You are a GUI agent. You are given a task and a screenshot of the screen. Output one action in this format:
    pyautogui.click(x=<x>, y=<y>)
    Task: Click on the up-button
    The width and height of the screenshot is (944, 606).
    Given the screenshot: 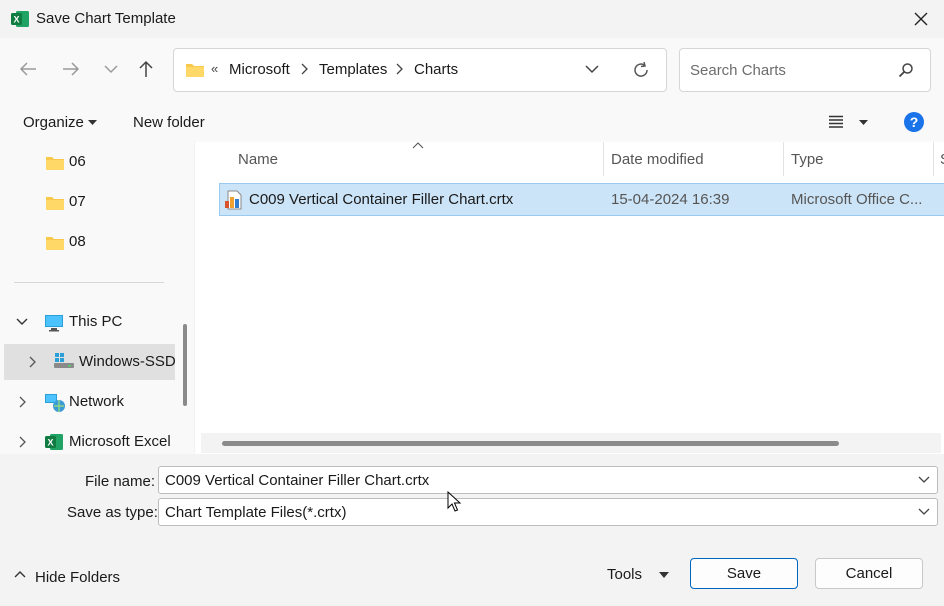 What is the action you would take?
    pyautogui.click(x=146, y=69)
    